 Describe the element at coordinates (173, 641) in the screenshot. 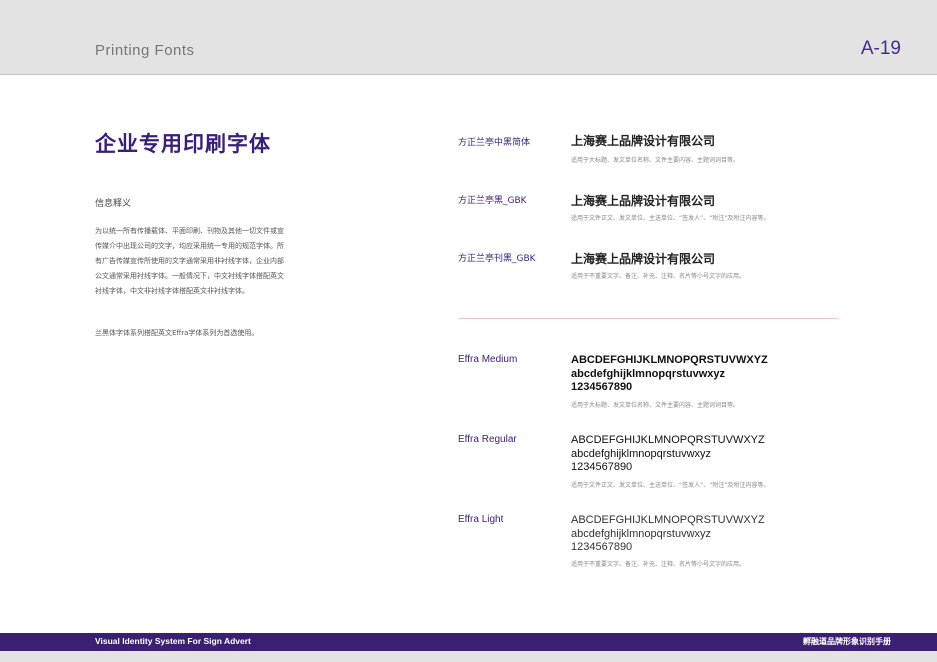

I see `footer-system-title: Visual Identity System For Sign Advert` at that location.